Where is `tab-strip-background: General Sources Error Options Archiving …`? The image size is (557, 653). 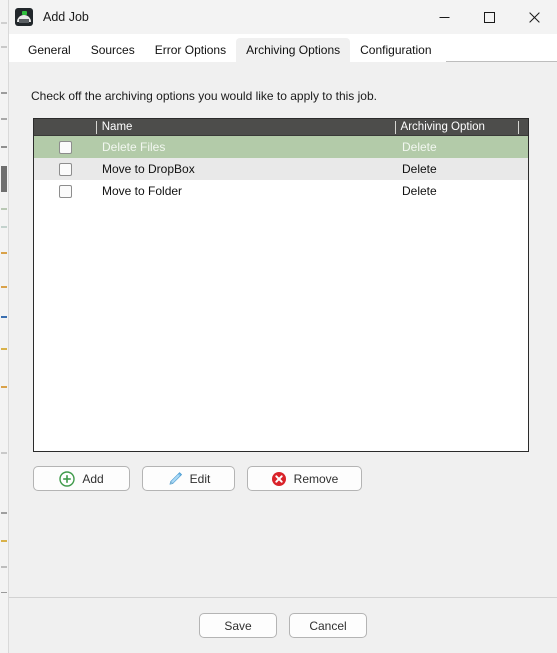
tab-strip-background: General Sources Error Options Archiving … is located at coordinates (283, 48).